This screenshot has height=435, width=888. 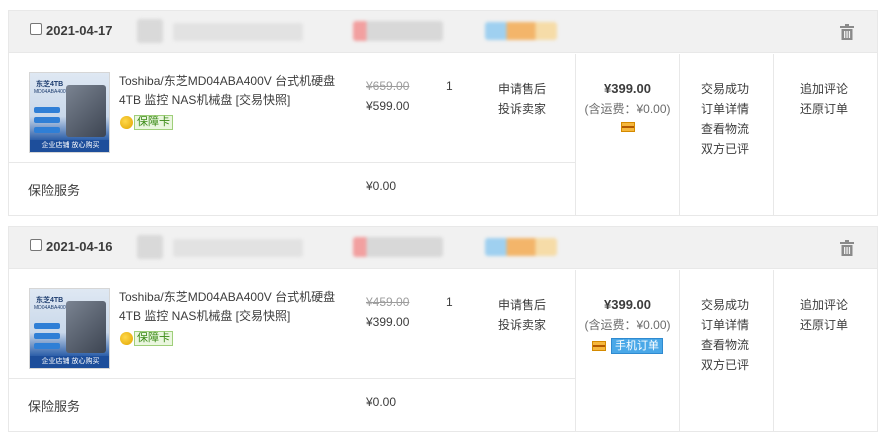 I want to click on order-date: 2021-04-16, so click(x=79, y=246).